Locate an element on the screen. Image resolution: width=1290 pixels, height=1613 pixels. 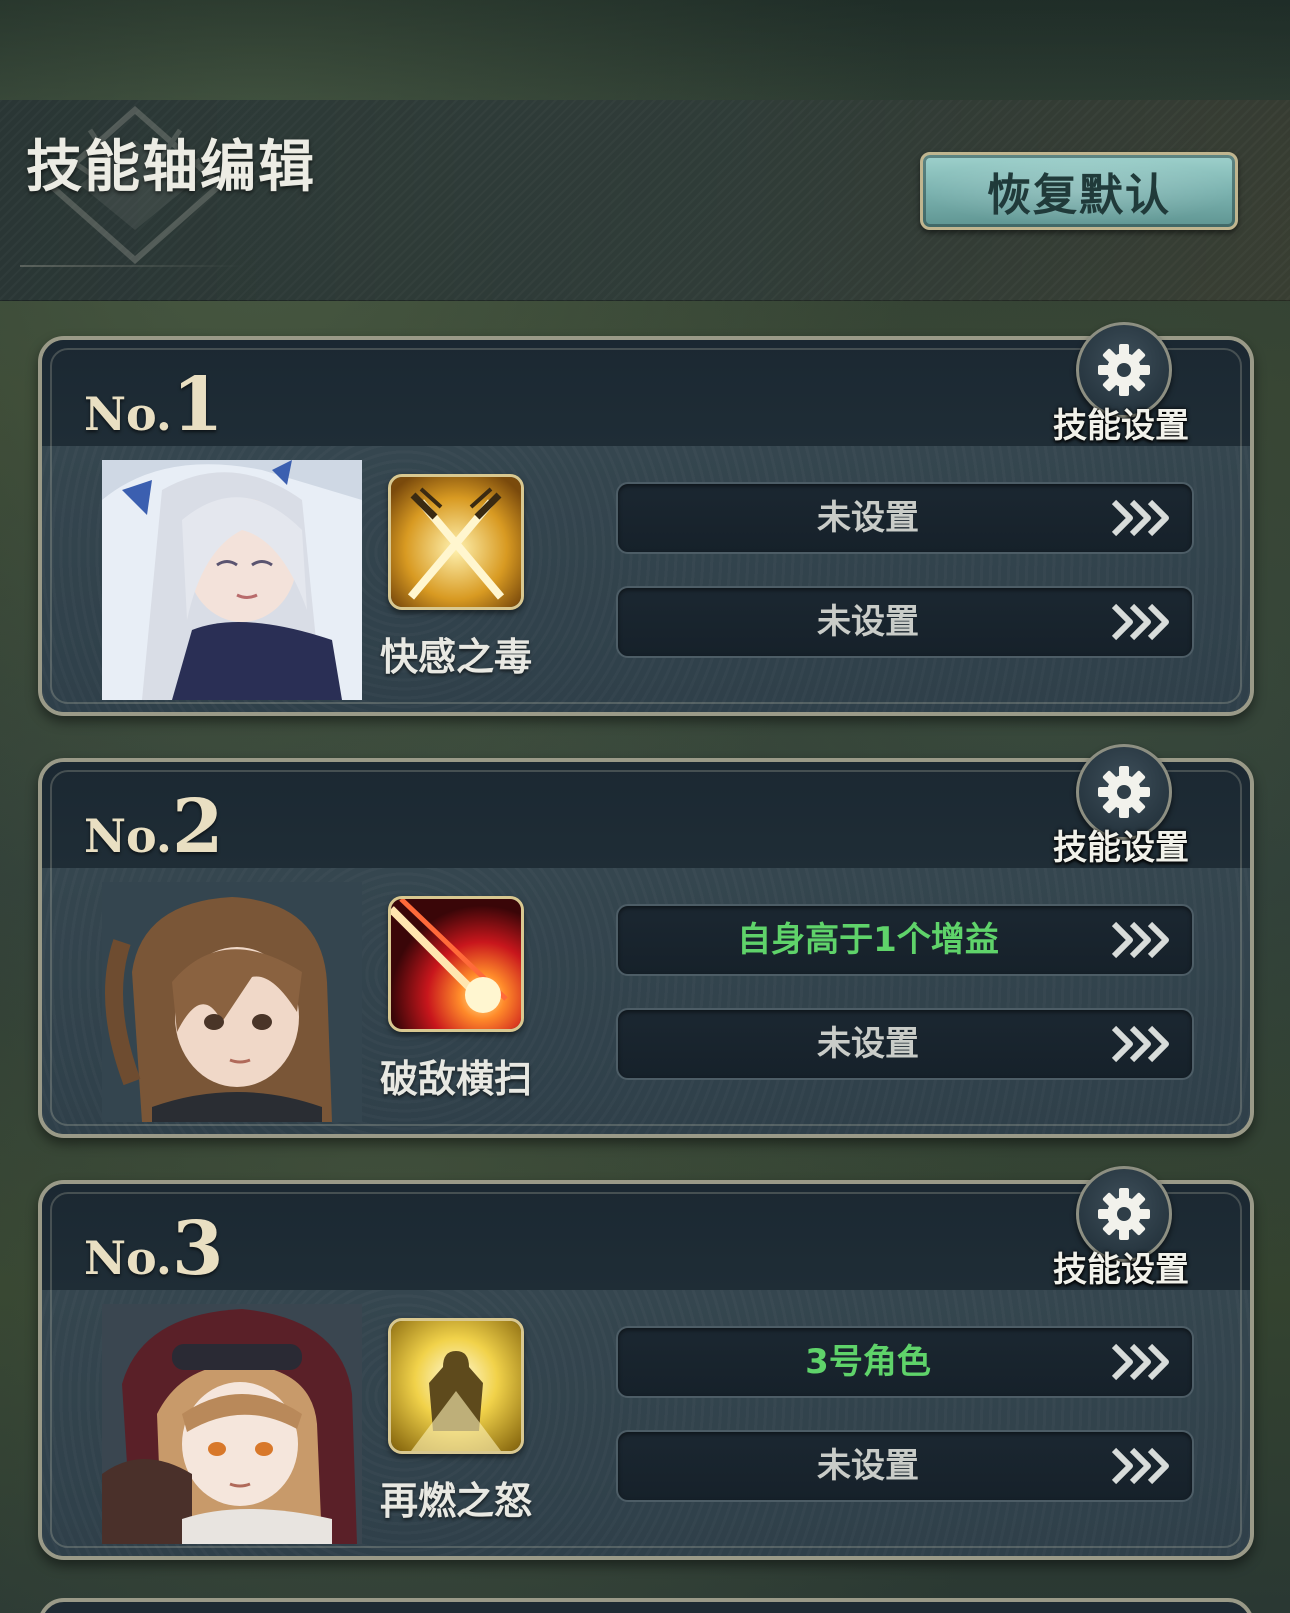
condition-slot-1: 自身高于1个增益 is located at coordinates (905, 940).